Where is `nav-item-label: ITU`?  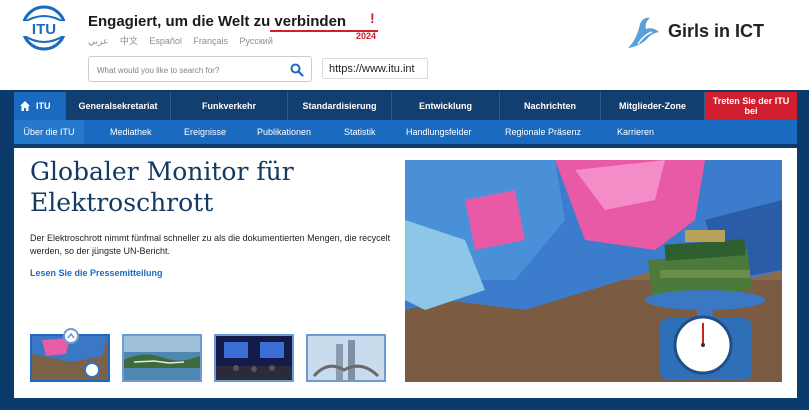
nav-item-label: ITU is located at coordinates (43, 106).